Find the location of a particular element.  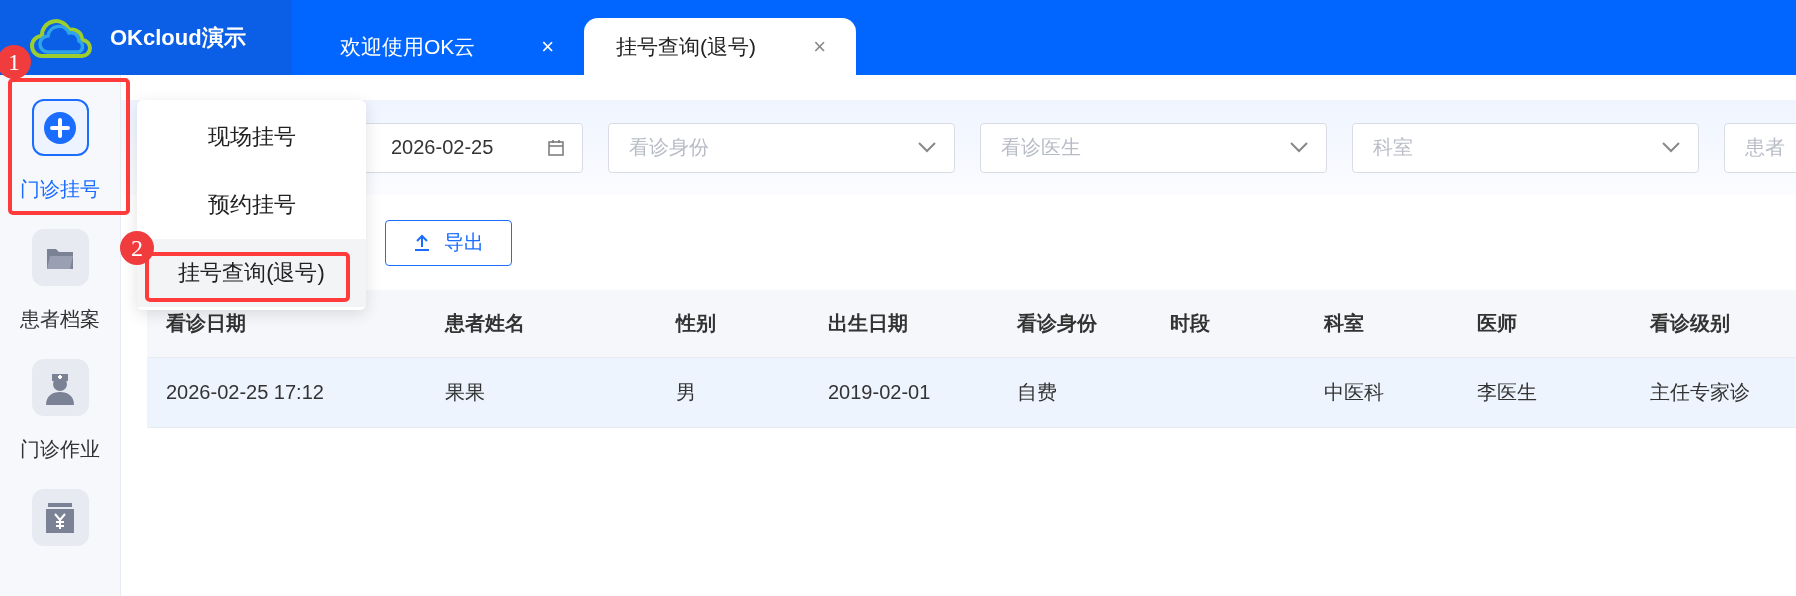

table-cell-text: 果果 is located at coordinates (465, 392).